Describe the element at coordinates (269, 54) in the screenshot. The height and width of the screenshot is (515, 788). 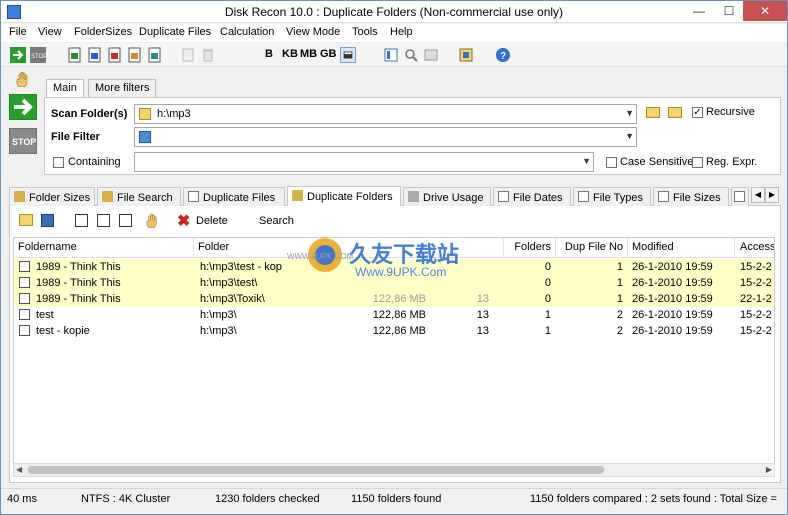
I see `unit-b-button: B` at that location.